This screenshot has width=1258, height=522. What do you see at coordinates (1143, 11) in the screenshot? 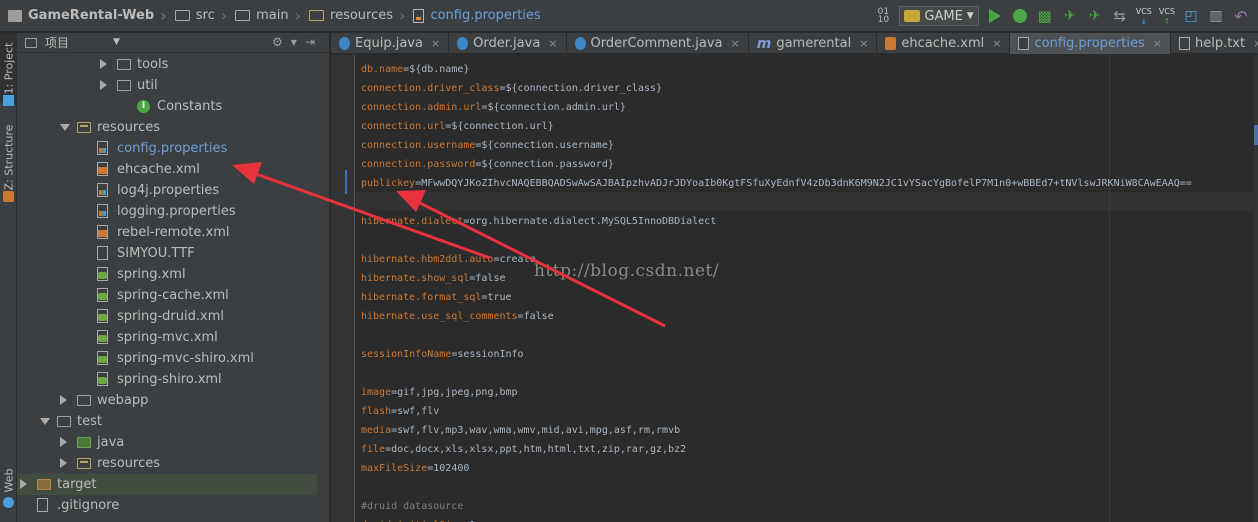
I see `vcs-update-label: VCS` at bounding box center [1143, 11].